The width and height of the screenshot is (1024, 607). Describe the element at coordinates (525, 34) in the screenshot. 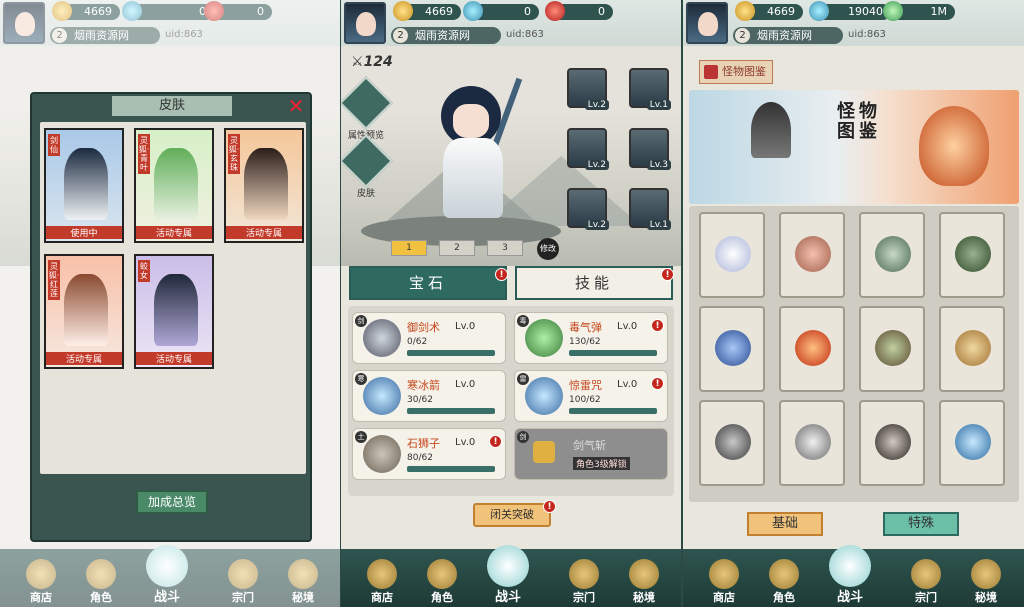

I see `player-uid: uid:863` at that location.